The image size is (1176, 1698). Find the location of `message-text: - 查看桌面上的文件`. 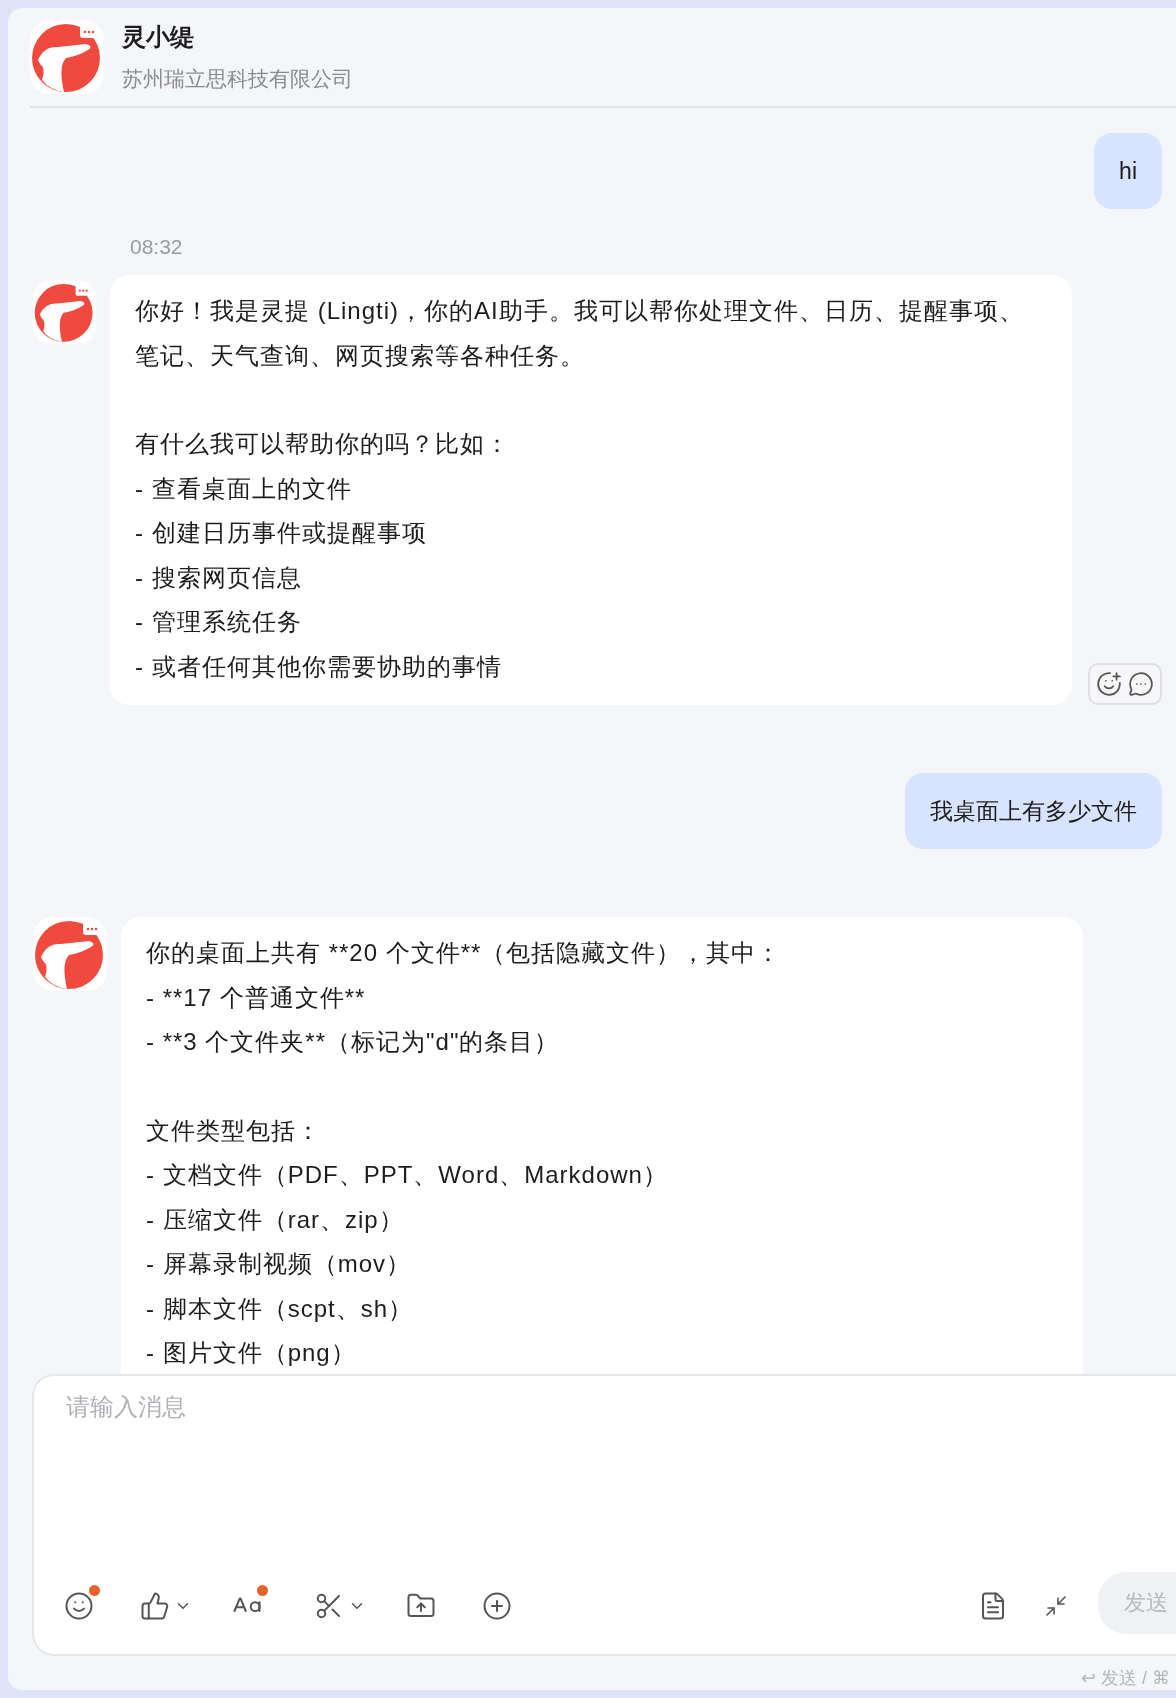

message-text: - 查看桌面上的文件 is located at coordinates (244, 488).